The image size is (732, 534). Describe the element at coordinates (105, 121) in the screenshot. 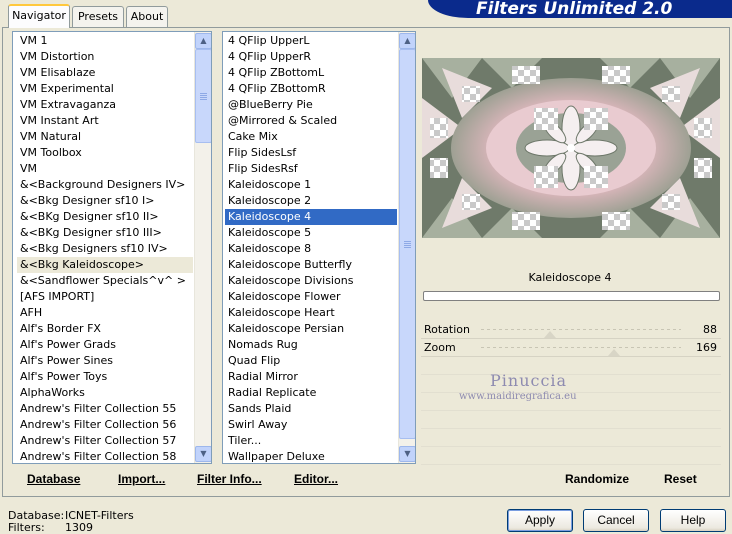

I see `category-list-item: VM Instant Art` at that location.